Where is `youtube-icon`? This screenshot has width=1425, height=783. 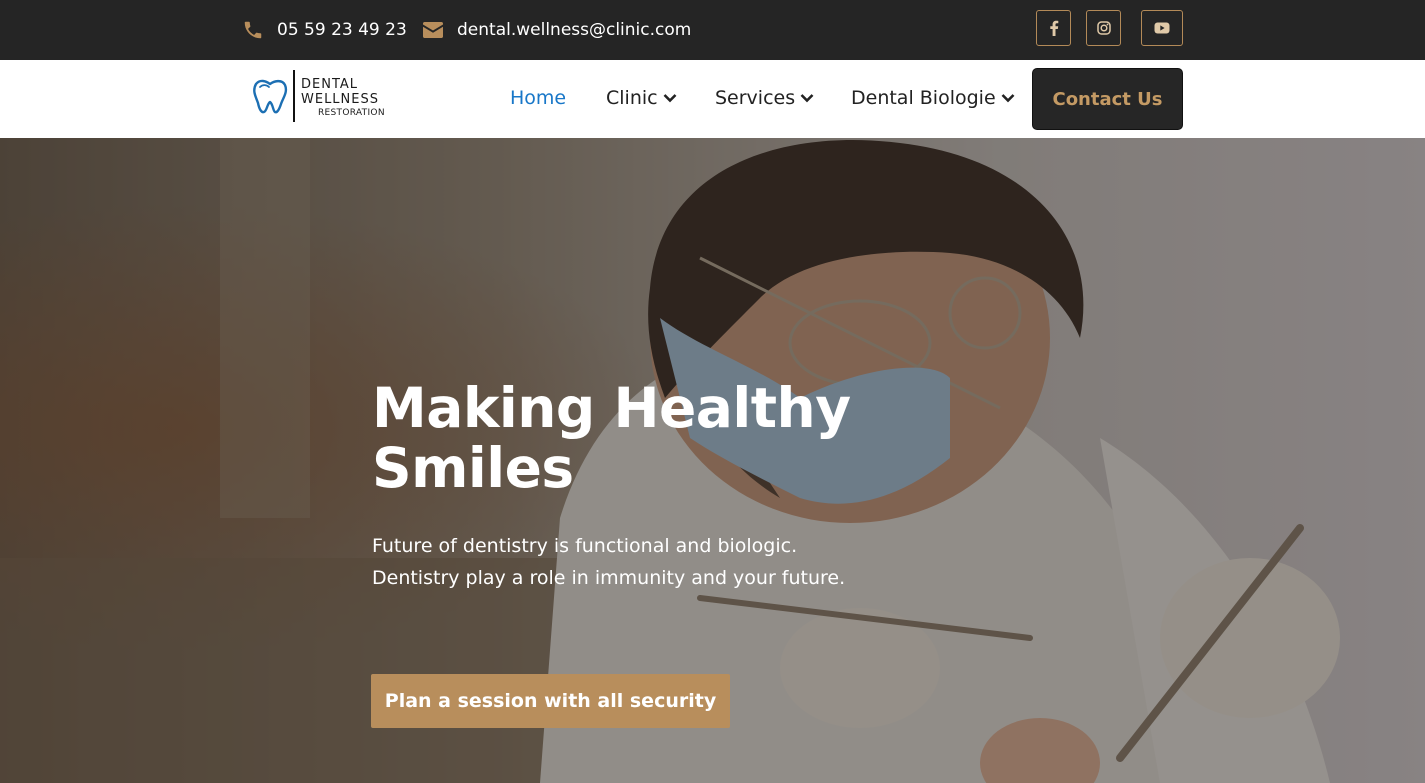
youtube-icon is located at coordinates (1162, 28).